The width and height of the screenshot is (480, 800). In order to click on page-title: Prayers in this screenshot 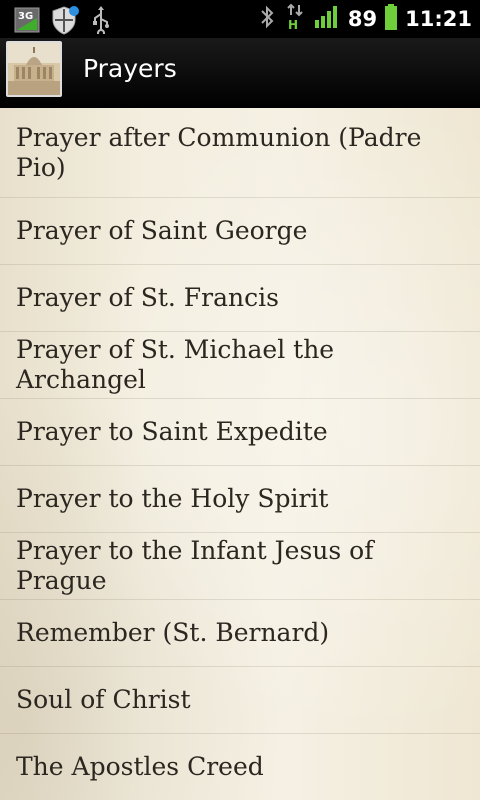, I will do `click(130, 68)`.